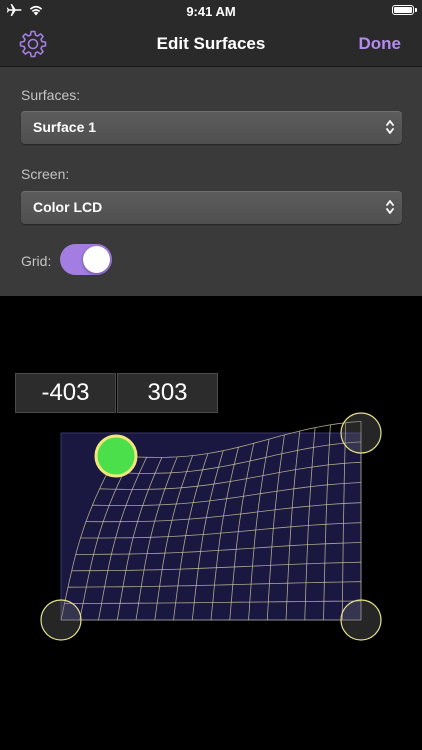  Describe the element at coordinates (404, 10) in the screenshot. I see `battery-icon` at that location.